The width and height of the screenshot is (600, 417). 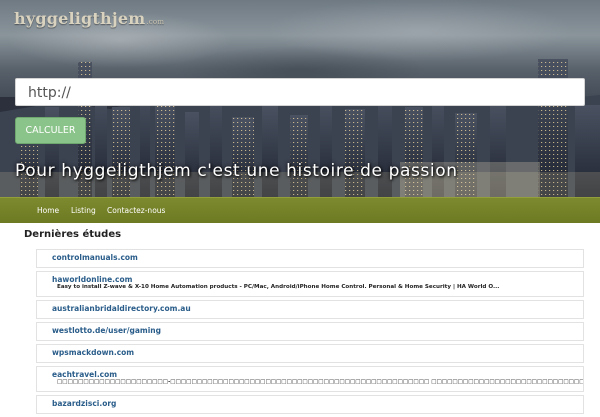 I want to click on site-link: australianbridaldirectory.com.au, so click(x=317, y=308).